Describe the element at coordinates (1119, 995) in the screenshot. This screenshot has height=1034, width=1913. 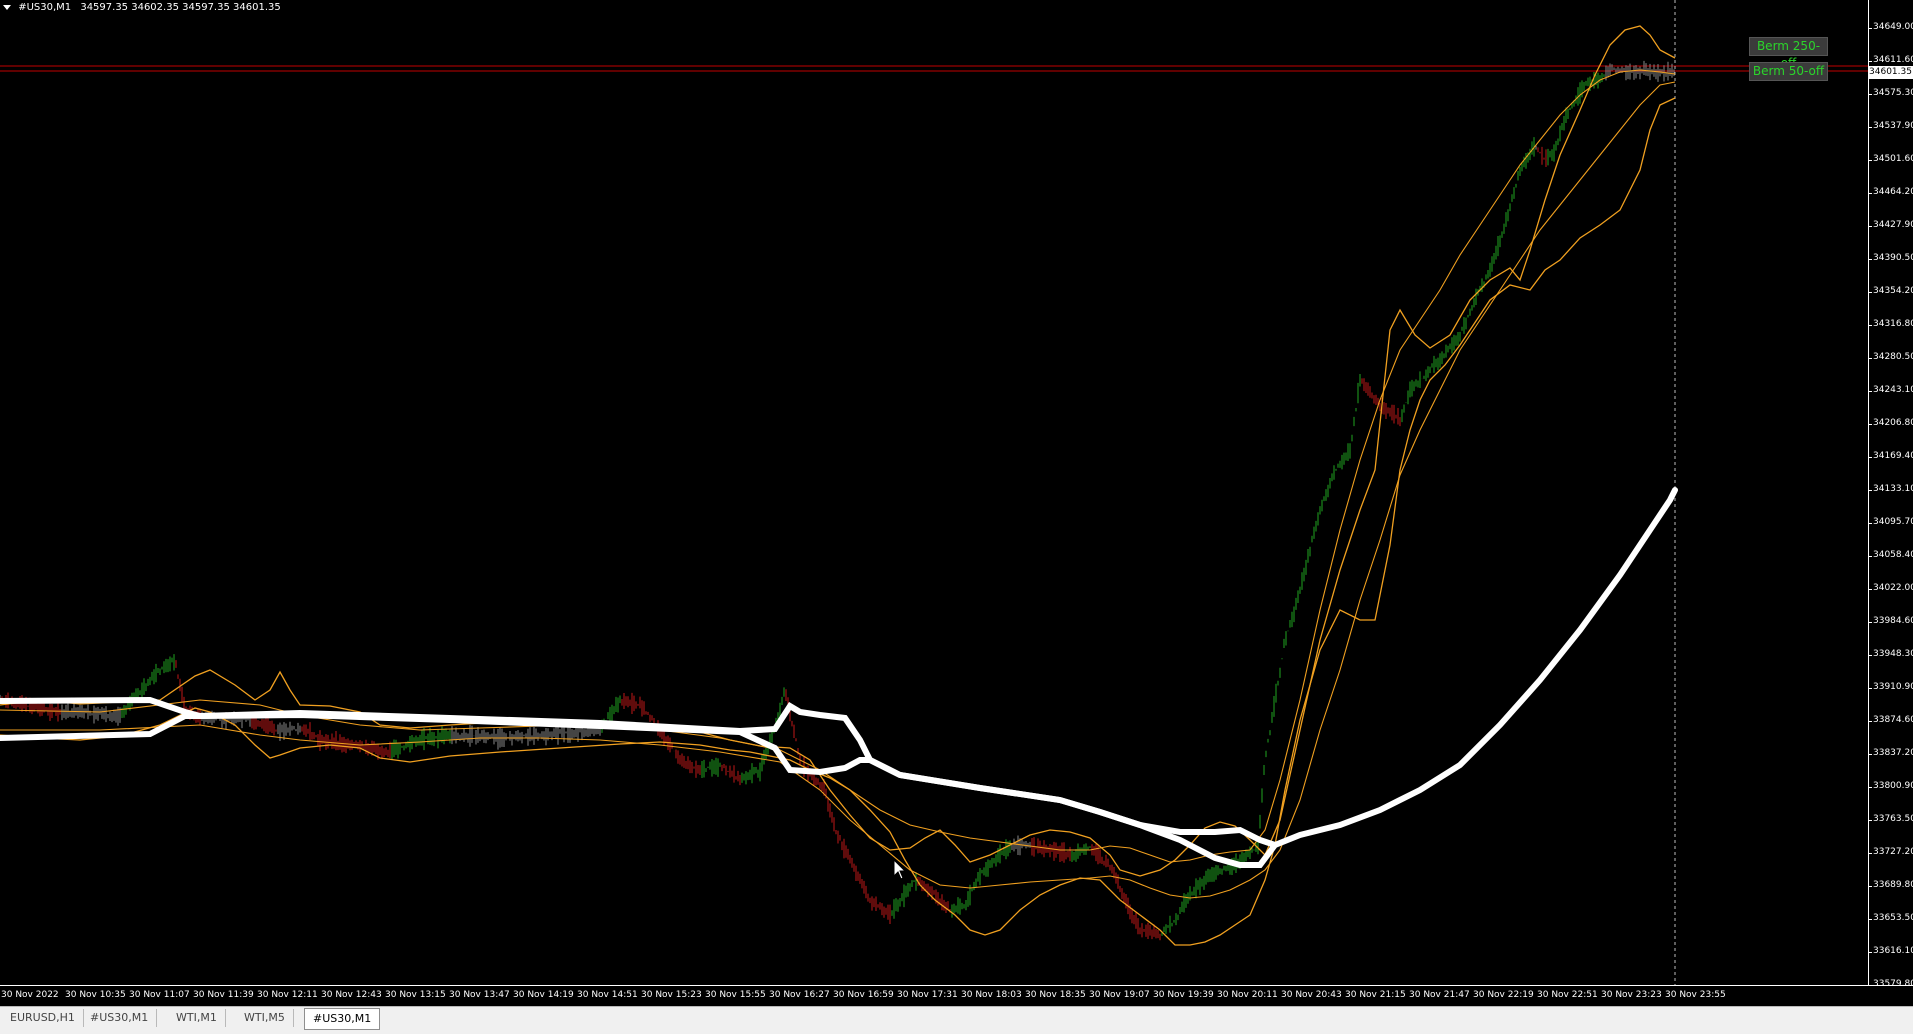
I see `time-tick: 30 Nov 19:07` at that location.